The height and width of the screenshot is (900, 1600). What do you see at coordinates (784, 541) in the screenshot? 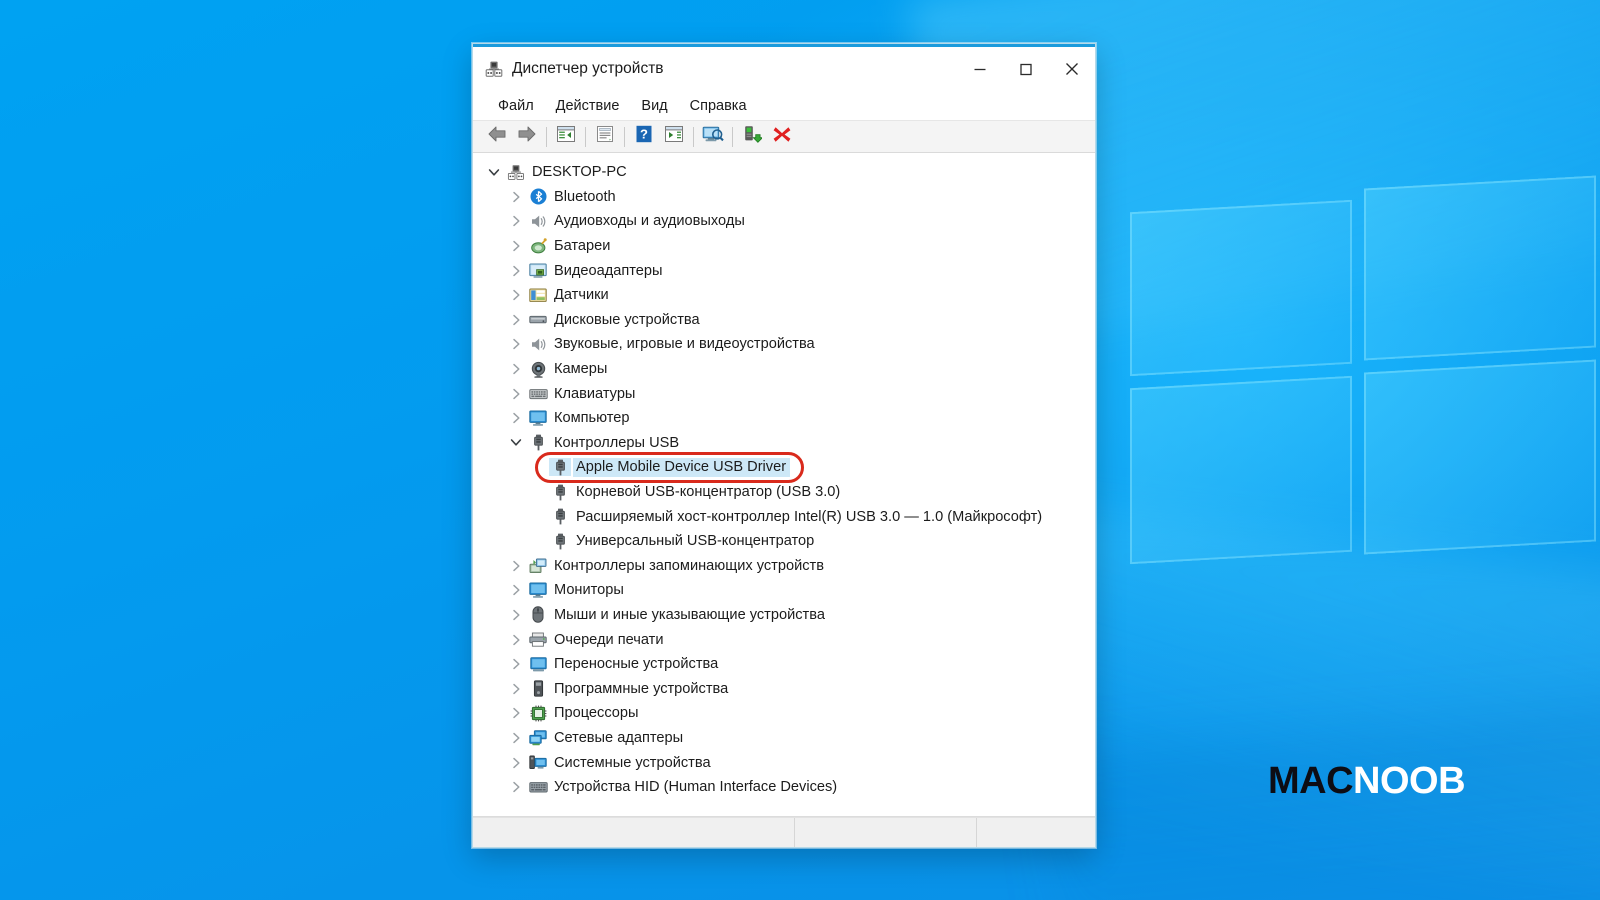
I see `tree-row: Универсальный USB-концентратор` at bounding box center [784, 541].